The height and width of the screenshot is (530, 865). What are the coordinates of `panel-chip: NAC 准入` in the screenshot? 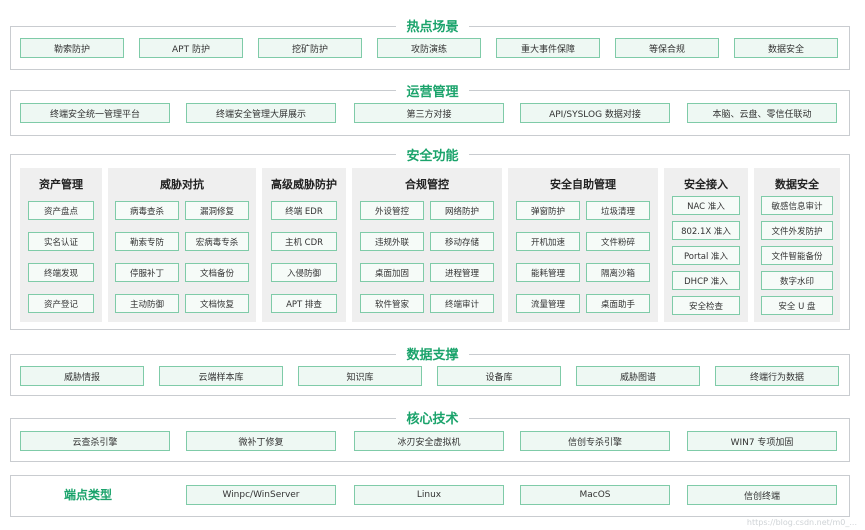 It's located at (706, 205).